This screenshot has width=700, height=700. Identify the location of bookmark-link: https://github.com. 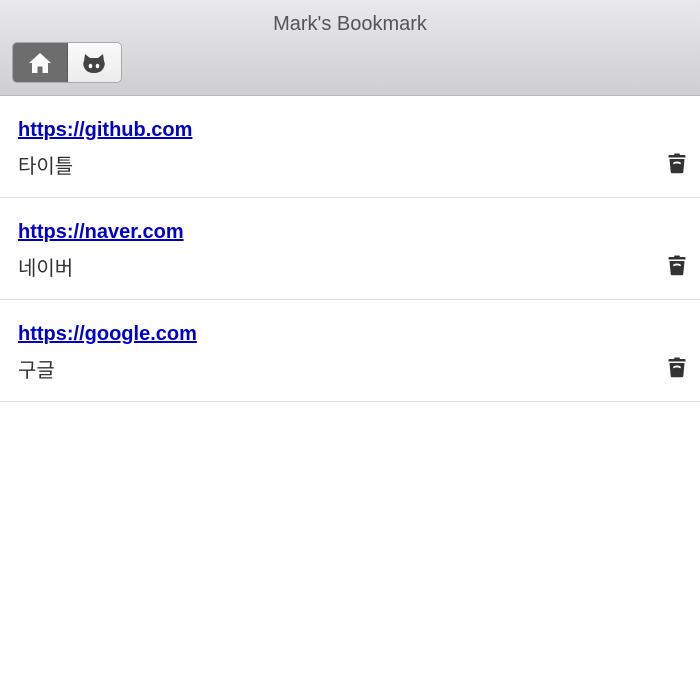
(105, 130).